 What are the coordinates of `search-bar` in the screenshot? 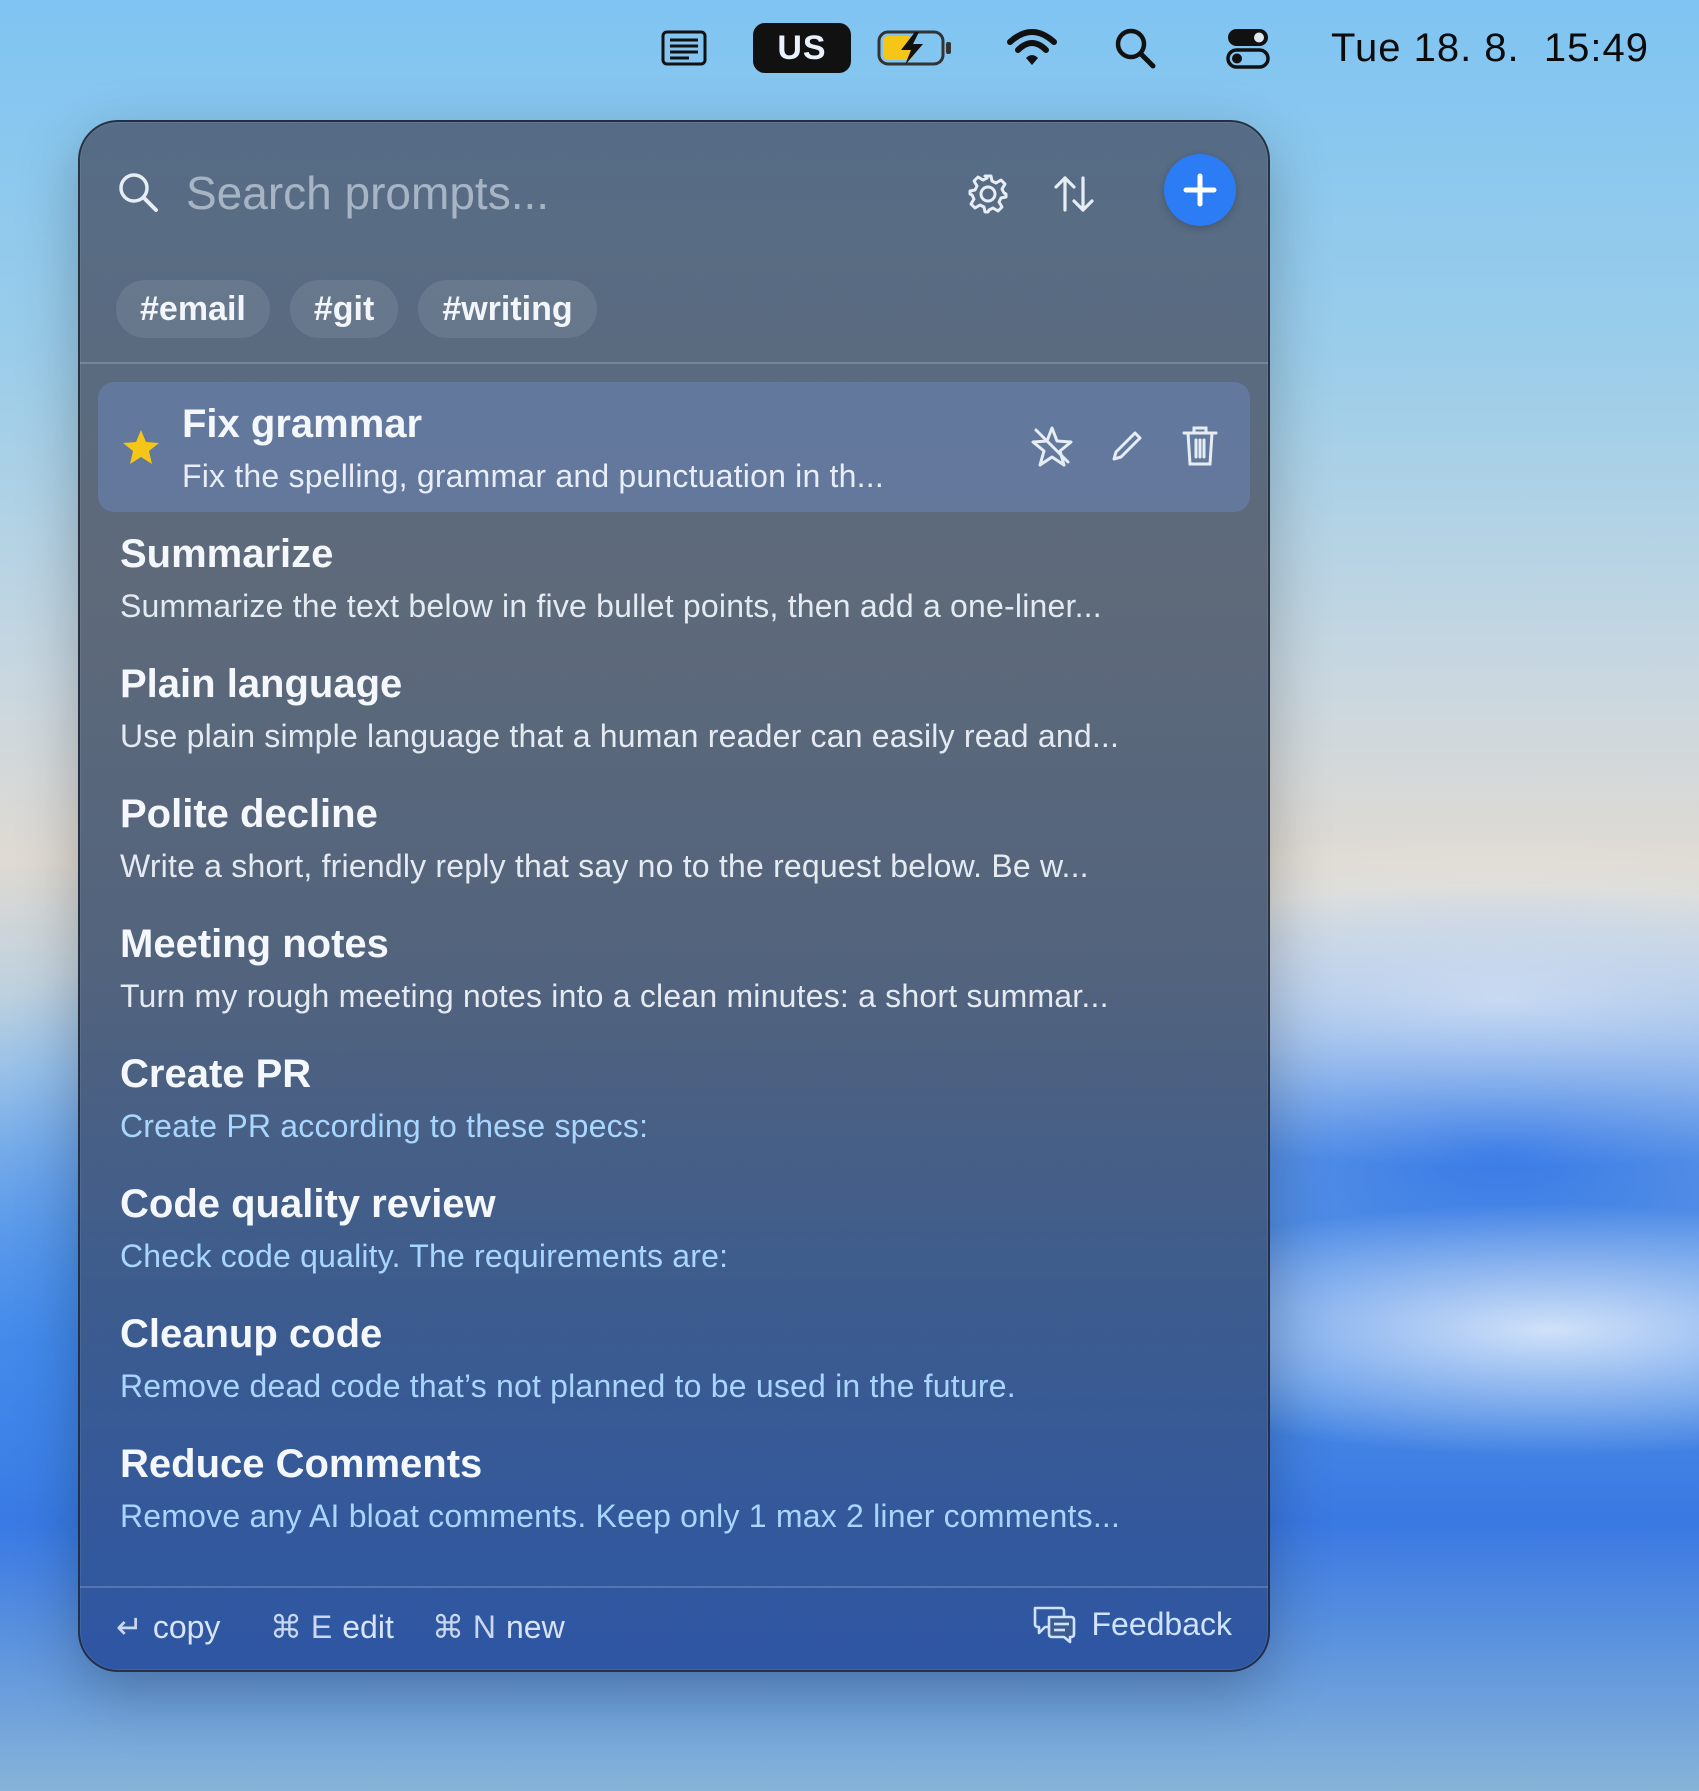 It's located at (674, 192).